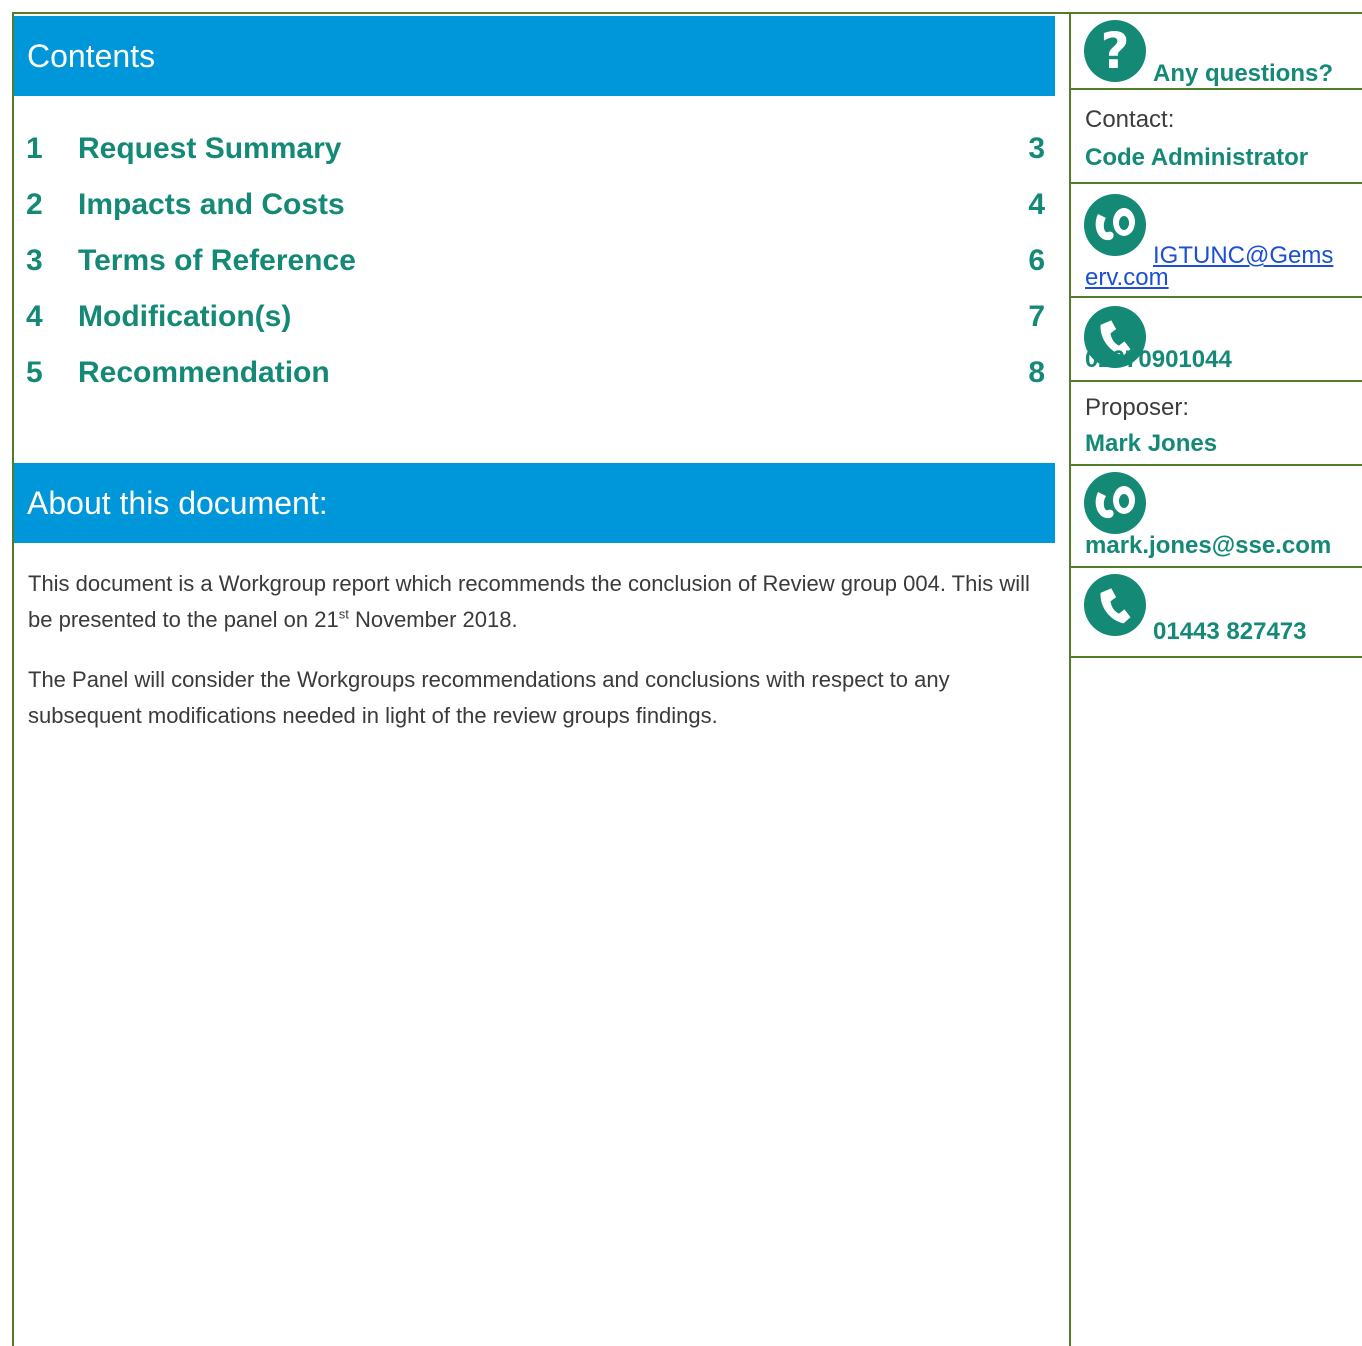 The width and height of the screenshot is (1362, 1346). What do you see at coordinates (530, 150) in the screenshot?
I see `toc-item: 1 Request Summary 3` at bounding box center [530, 150].